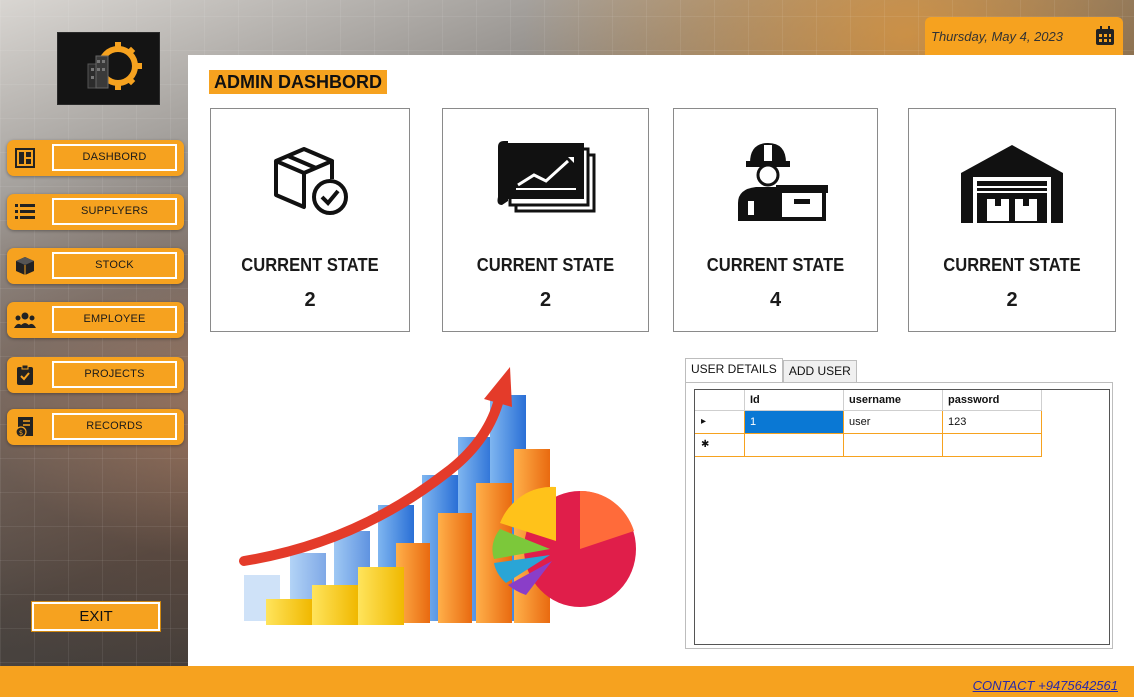 The width and height of the screenshot is (1134, 697). I want to click on user-tabs: USER DETAILS ADD USER, so click(771, 370).